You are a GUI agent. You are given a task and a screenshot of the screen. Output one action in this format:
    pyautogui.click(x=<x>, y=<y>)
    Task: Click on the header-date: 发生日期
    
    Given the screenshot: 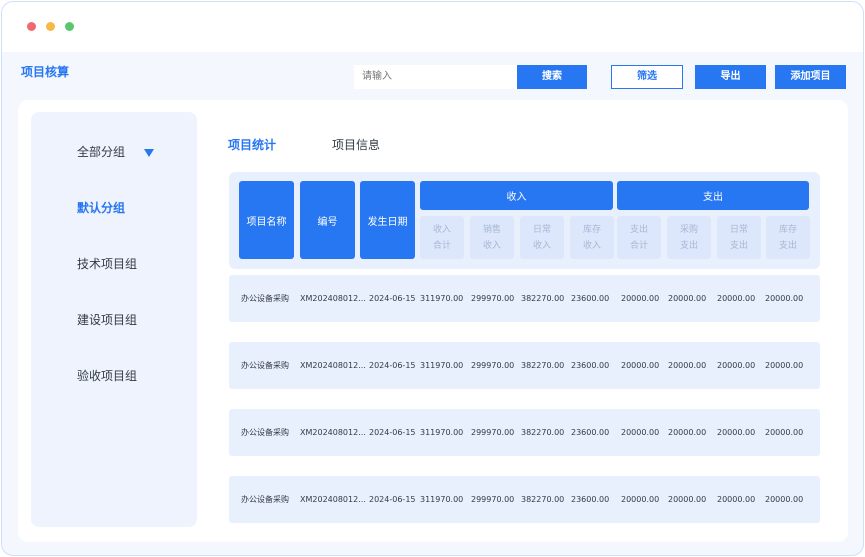 What is the action you would take?
    pyautogui.click(x=387, y=220)
    